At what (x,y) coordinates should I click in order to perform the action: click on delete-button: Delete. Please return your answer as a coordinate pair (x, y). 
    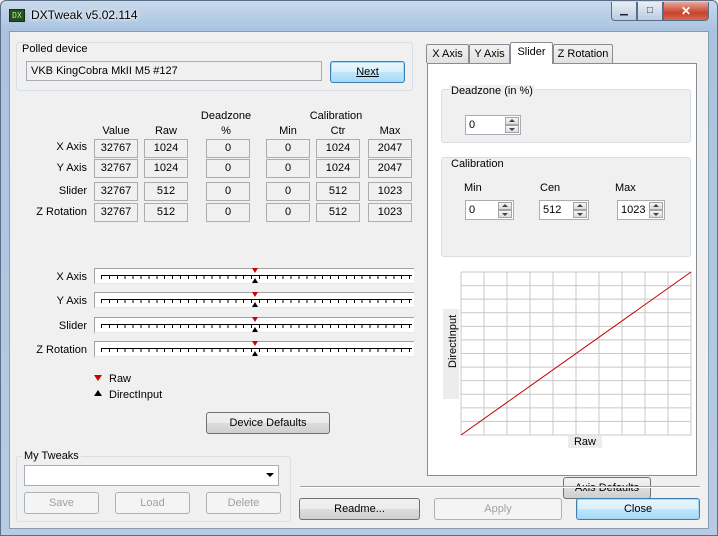
    Looking at the image, I should click on (243, 503).